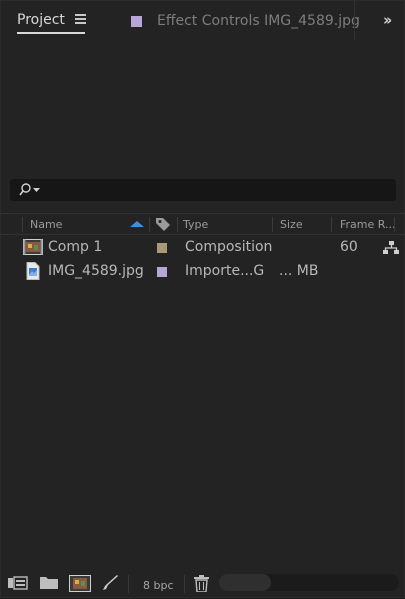  Describe the element at coordinates (158, 585) in the screenshot. I see `bit-depth-button: 8 bpc` at that location.